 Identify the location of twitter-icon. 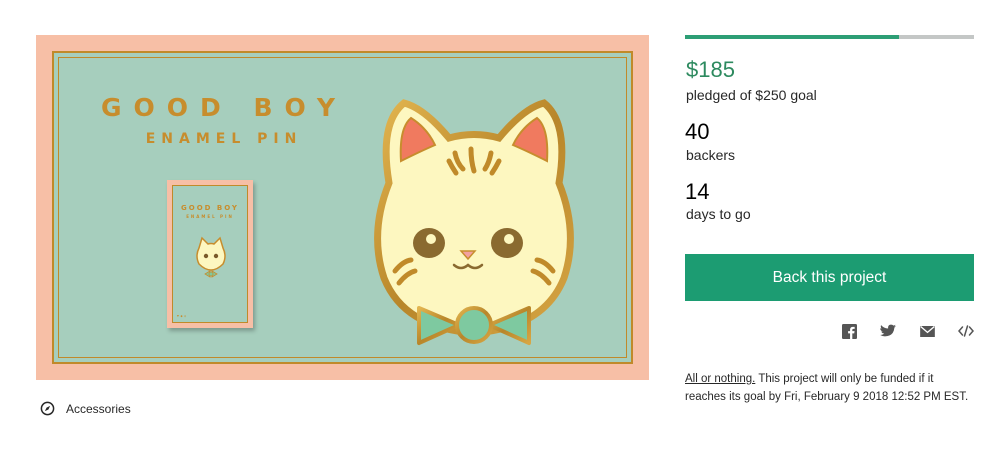
(888, 331).